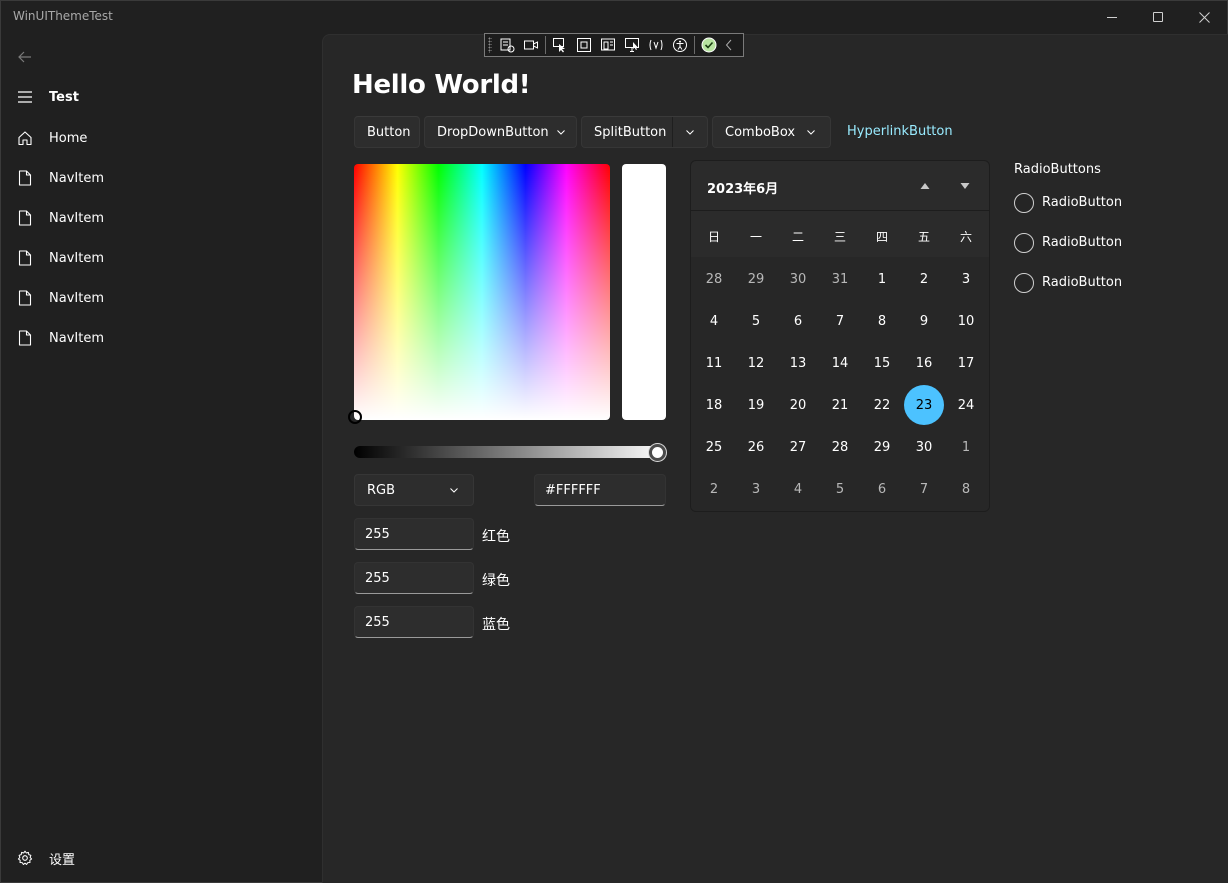 The width and height of the screenshot is (1228, 883). I want to click on calendar-day: 25, so click(714, 447).